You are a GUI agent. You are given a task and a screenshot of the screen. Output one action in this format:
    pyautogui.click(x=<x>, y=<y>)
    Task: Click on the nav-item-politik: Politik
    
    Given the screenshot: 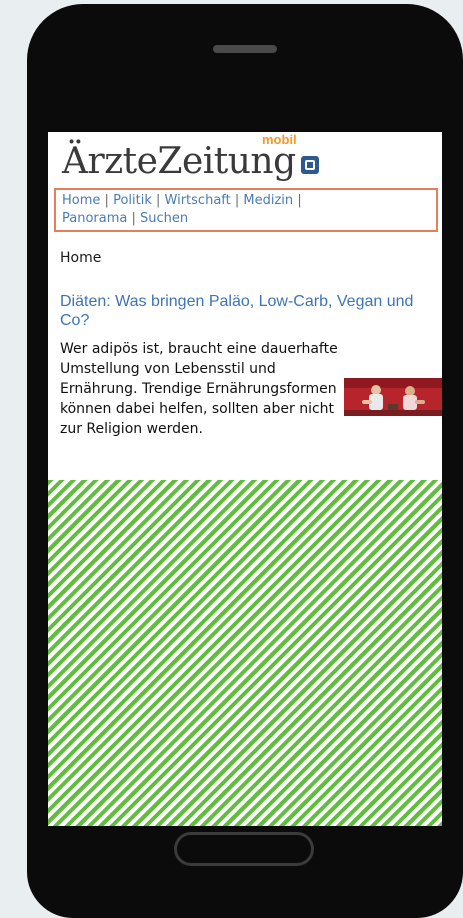 What is the action you would take?
    pyautogui.click(x=132, y=200)
    